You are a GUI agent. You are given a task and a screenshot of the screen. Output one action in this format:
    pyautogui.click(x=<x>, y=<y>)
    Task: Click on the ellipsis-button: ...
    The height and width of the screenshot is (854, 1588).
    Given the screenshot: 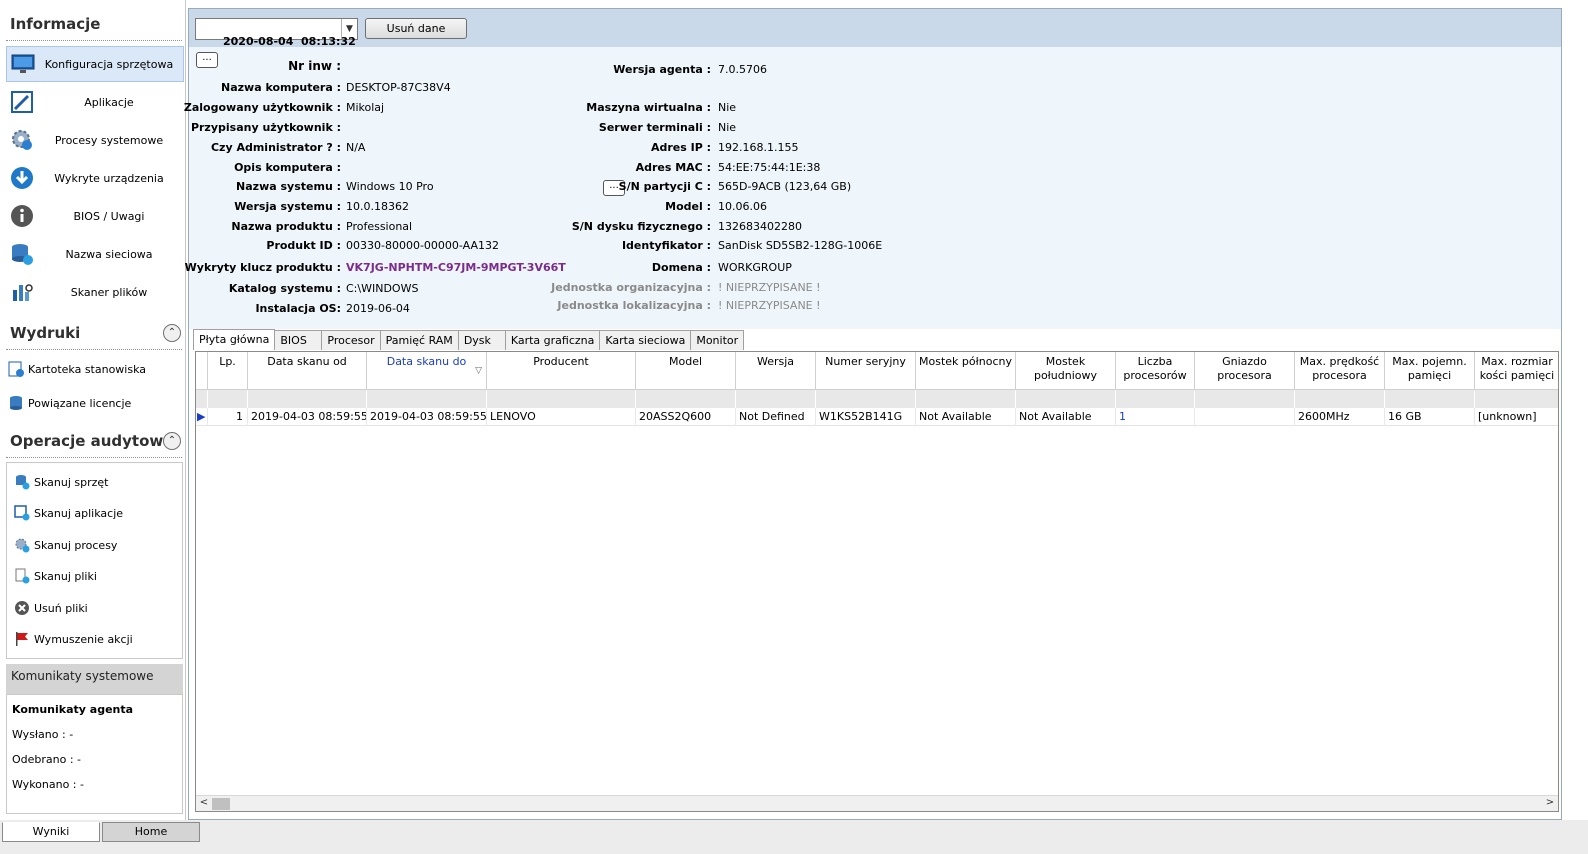 What is the action you would take?
    pyautogui.click(x=207, y=60)
    